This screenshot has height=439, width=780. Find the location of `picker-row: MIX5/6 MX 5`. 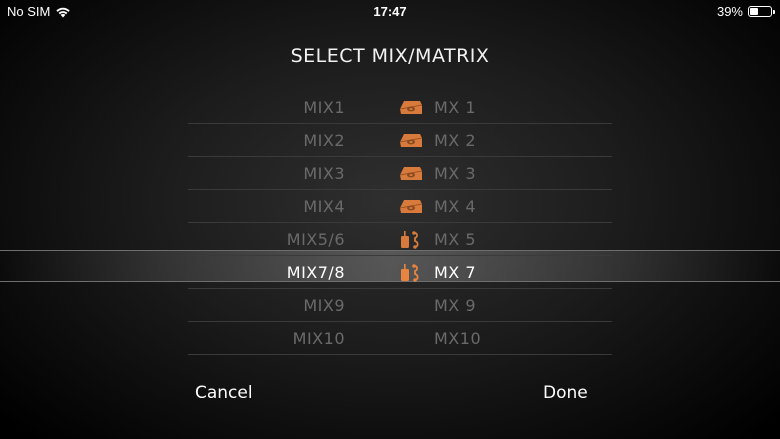

picker-row: MIX5/6 MX 5 is located at coordinates (400, 239).